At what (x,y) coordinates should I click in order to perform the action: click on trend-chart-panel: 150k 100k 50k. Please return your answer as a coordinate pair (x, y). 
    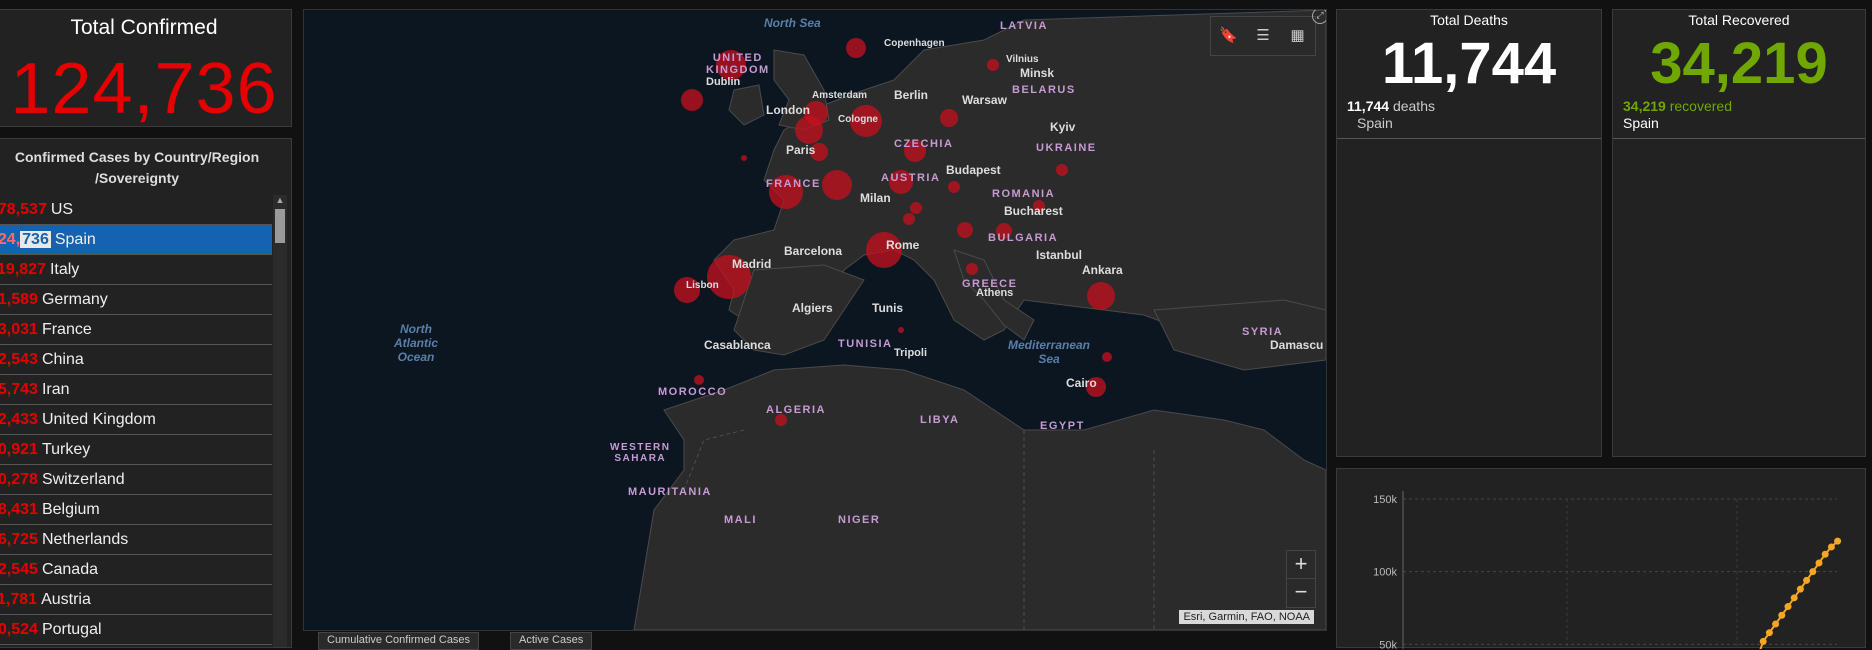
    Looking at the image, I should click on (1601, 558).